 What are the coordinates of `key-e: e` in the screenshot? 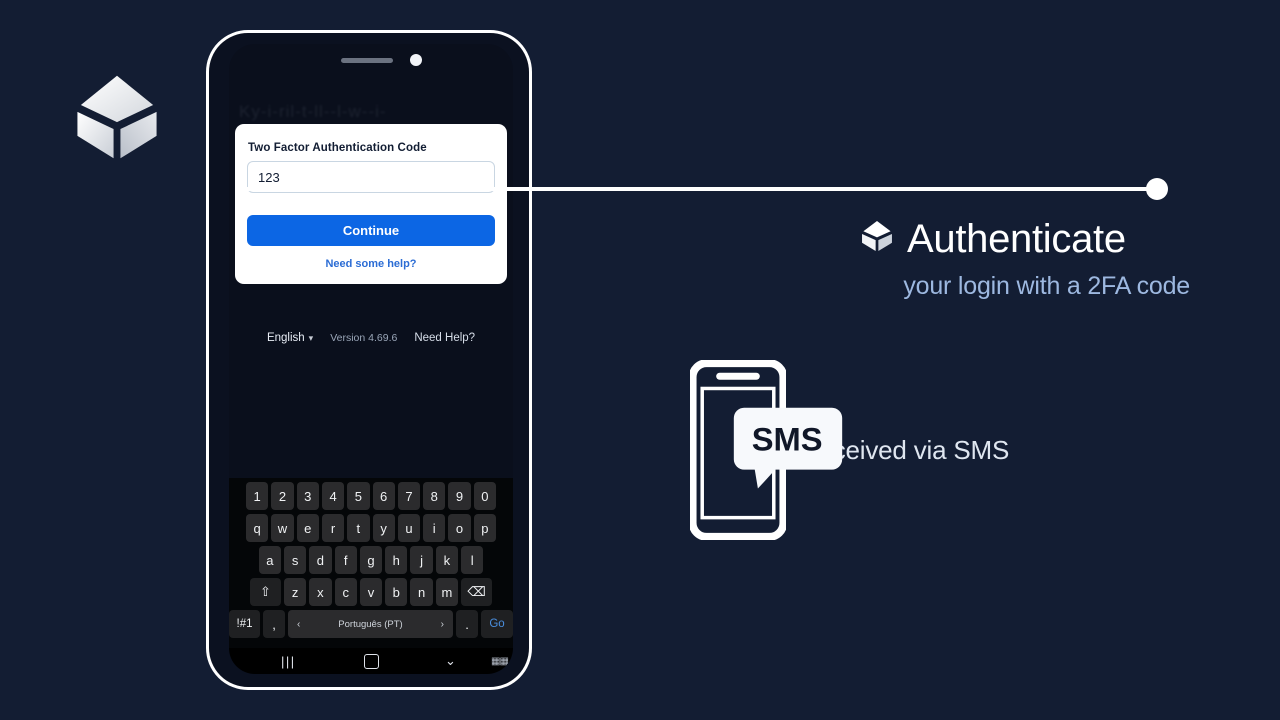 It's located at (307, 528).